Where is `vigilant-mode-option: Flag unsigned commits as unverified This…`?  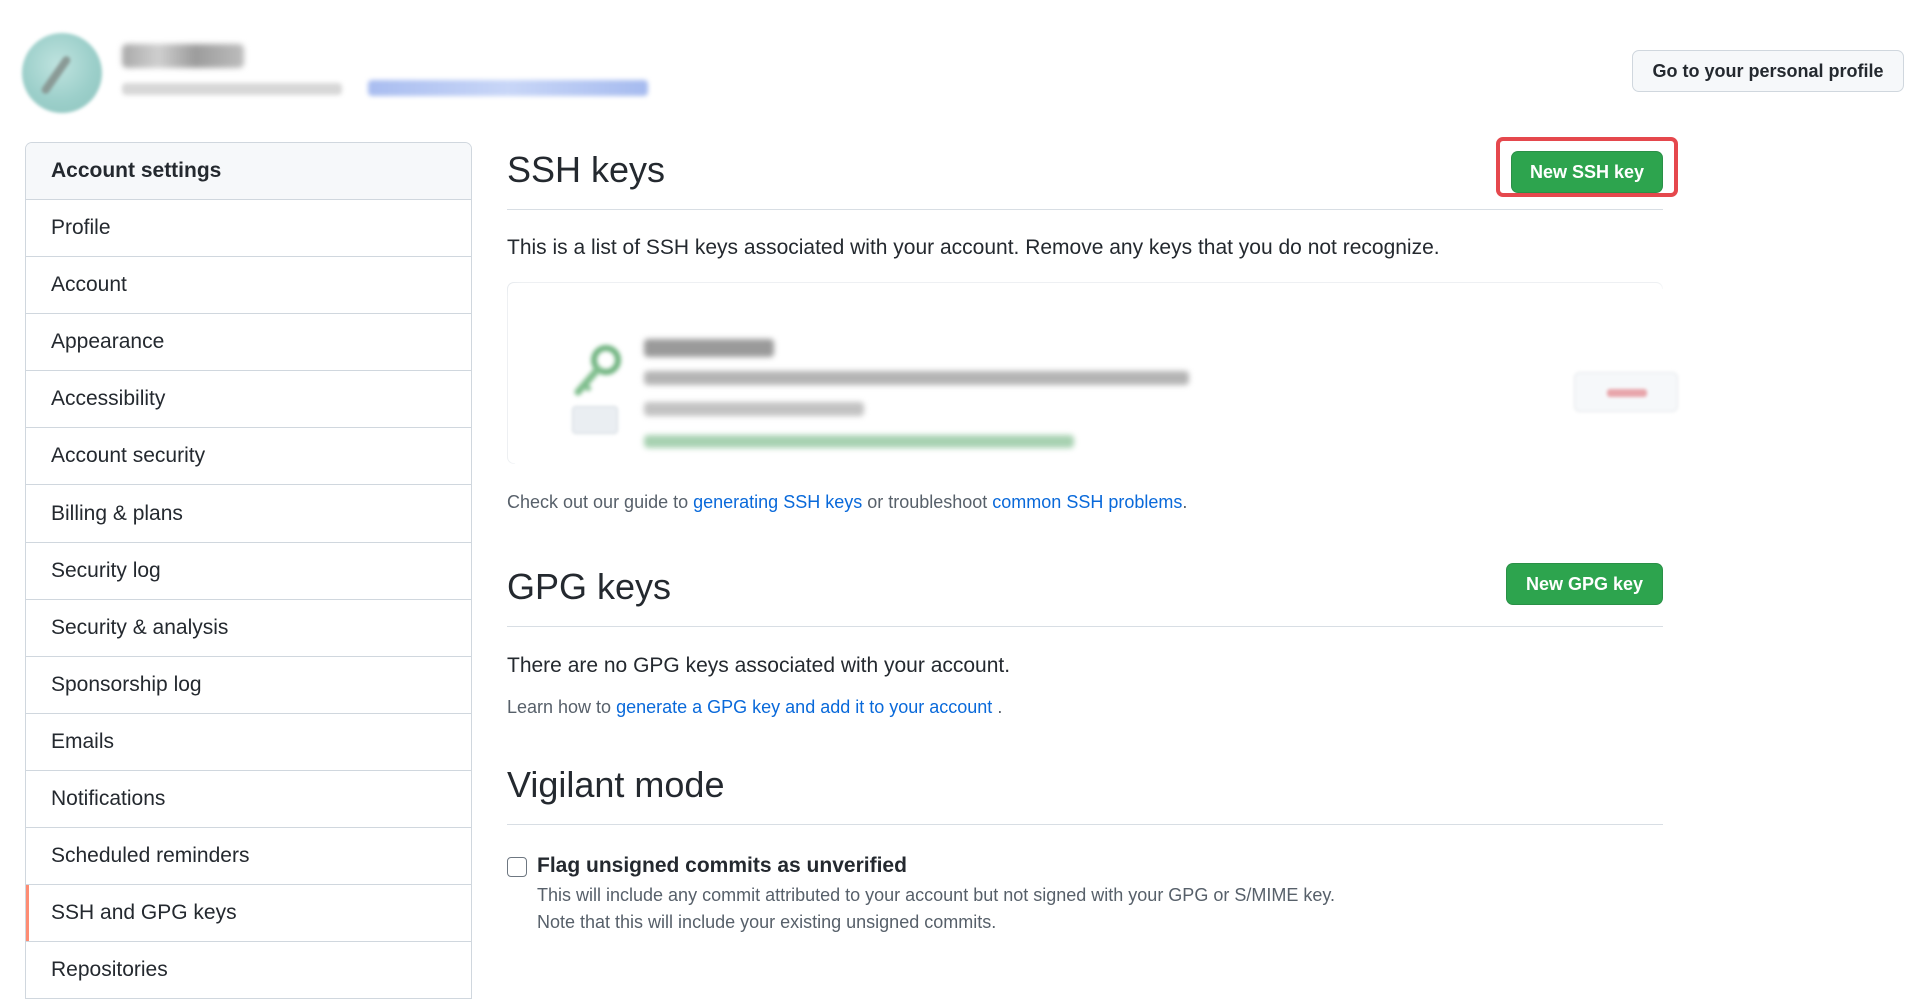
vigilant-mode-option: Flag unsigned commits as unverified This… is located at coordinates (1085, 893).